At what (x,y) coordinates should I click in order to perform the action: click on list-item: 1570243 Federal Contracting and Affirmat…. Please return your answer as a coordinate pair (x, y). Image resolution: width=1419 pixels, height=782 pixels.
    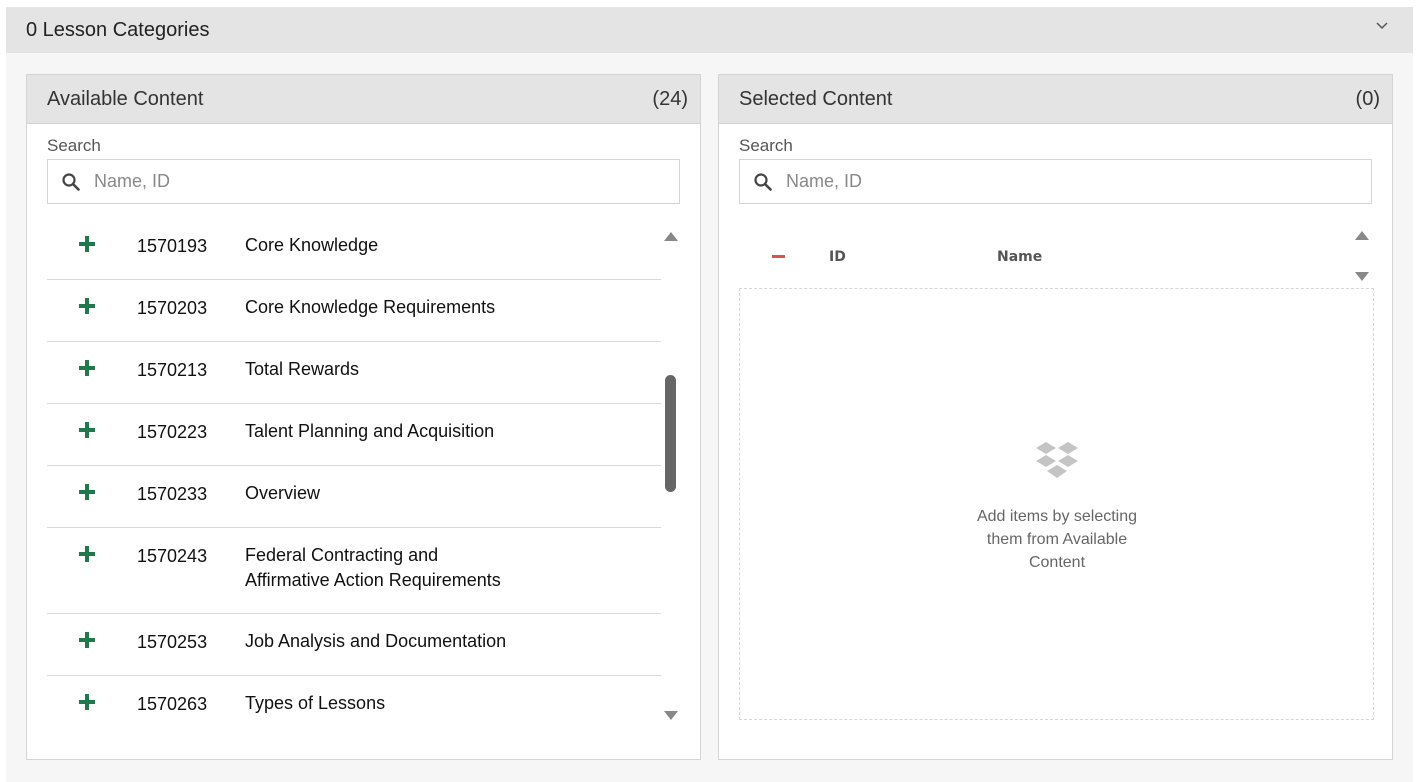
    Looking at the image, I should click on (354, 571).